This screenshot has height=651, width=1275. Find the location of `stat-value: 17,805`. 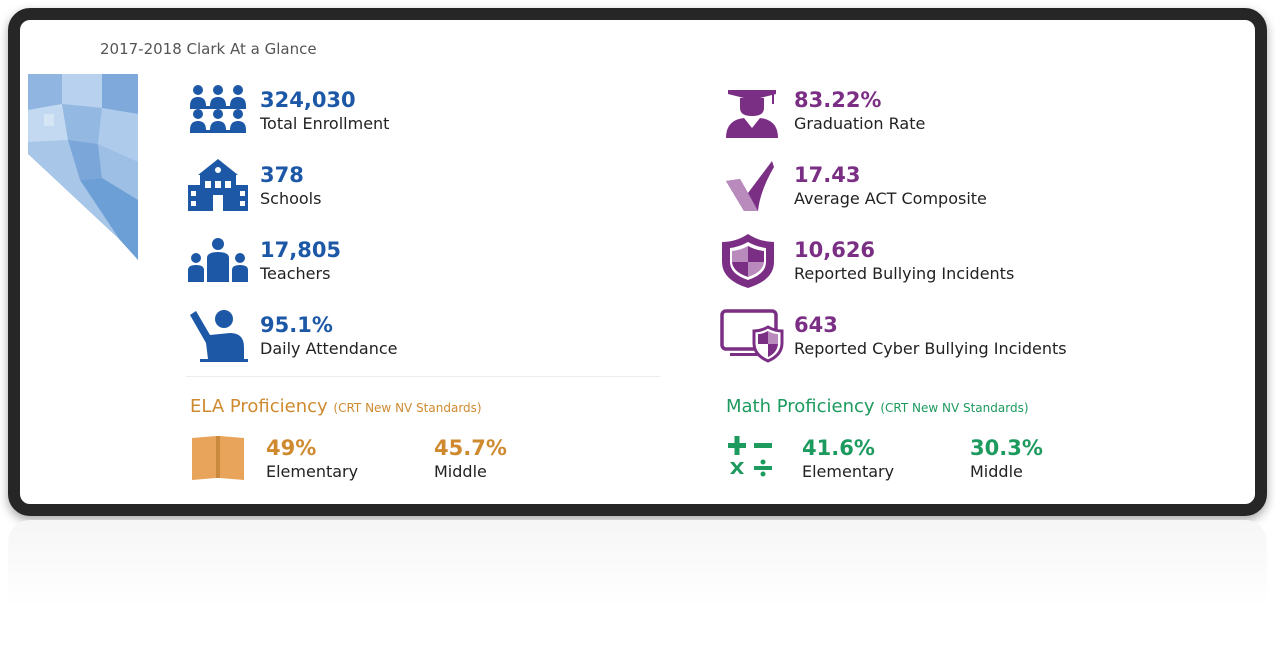

stat-value: 17,805 is located at coordinates (301, 250).